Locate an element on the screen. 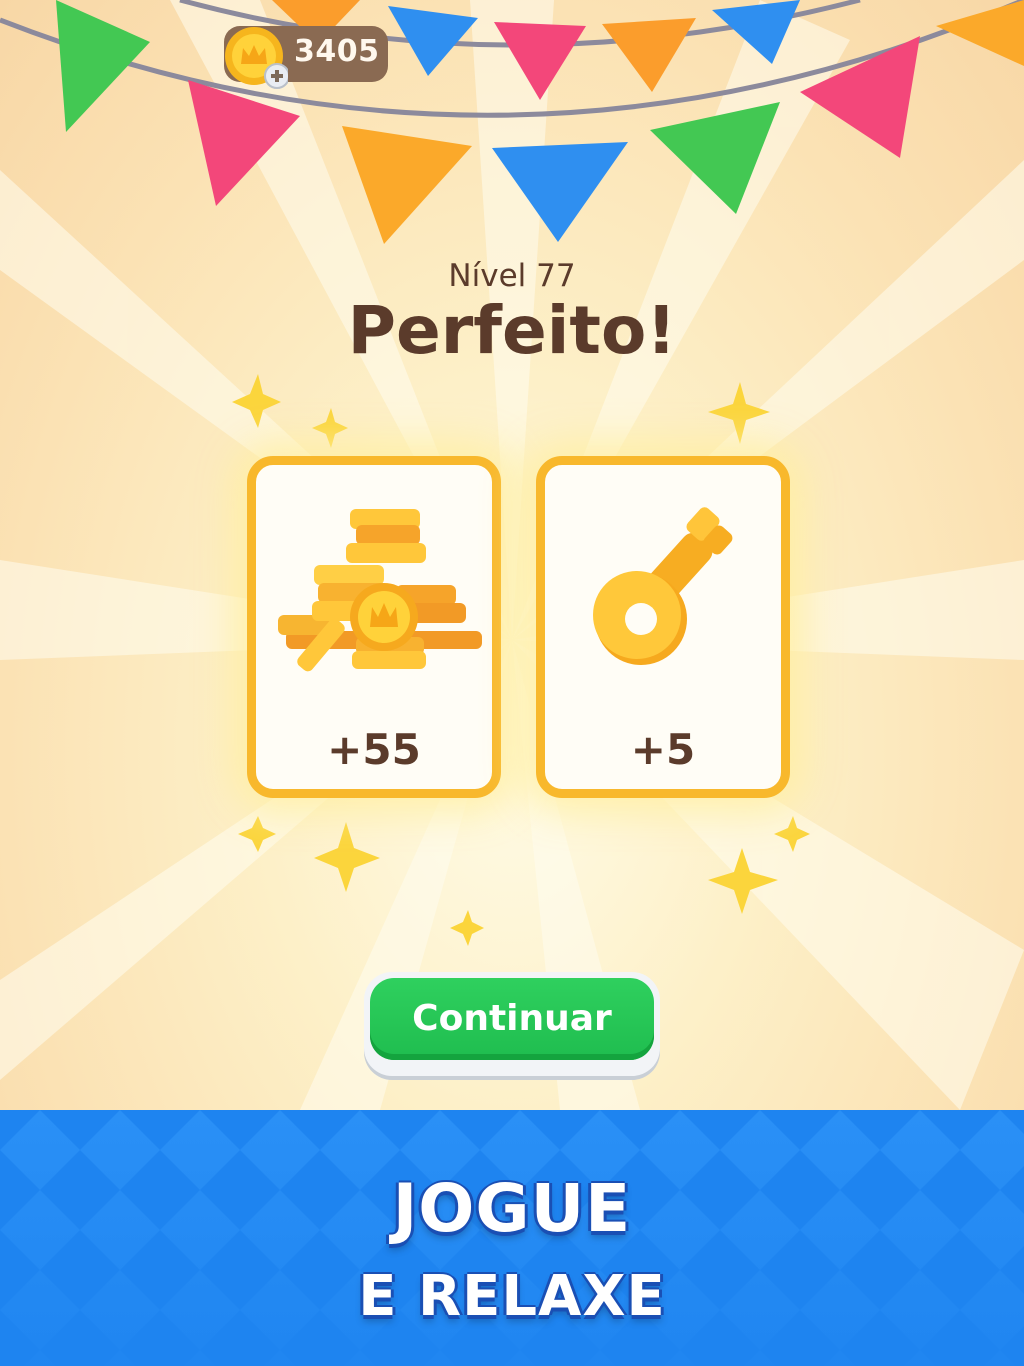 This screenshot has width=1024, height=1366. reward-amount-coins: +55 is located at coordinates (374, 749).